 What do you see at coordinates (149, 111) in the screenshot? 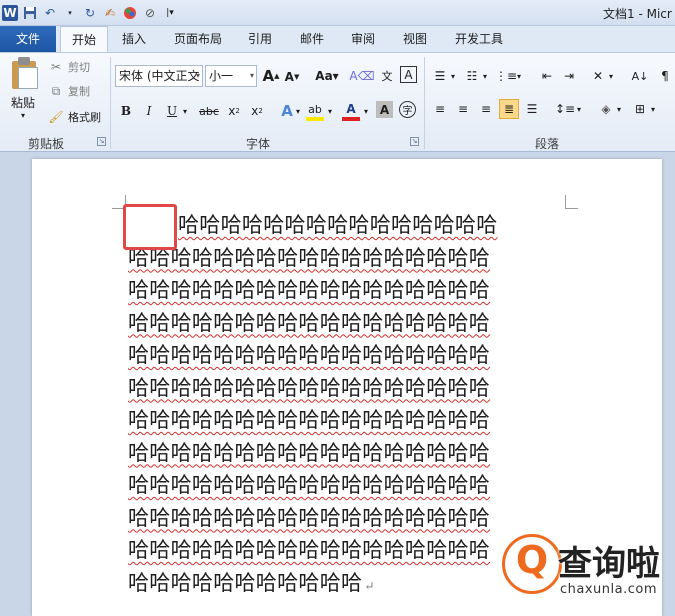
I see `italic-button: I` at bounding box center [149, 111].